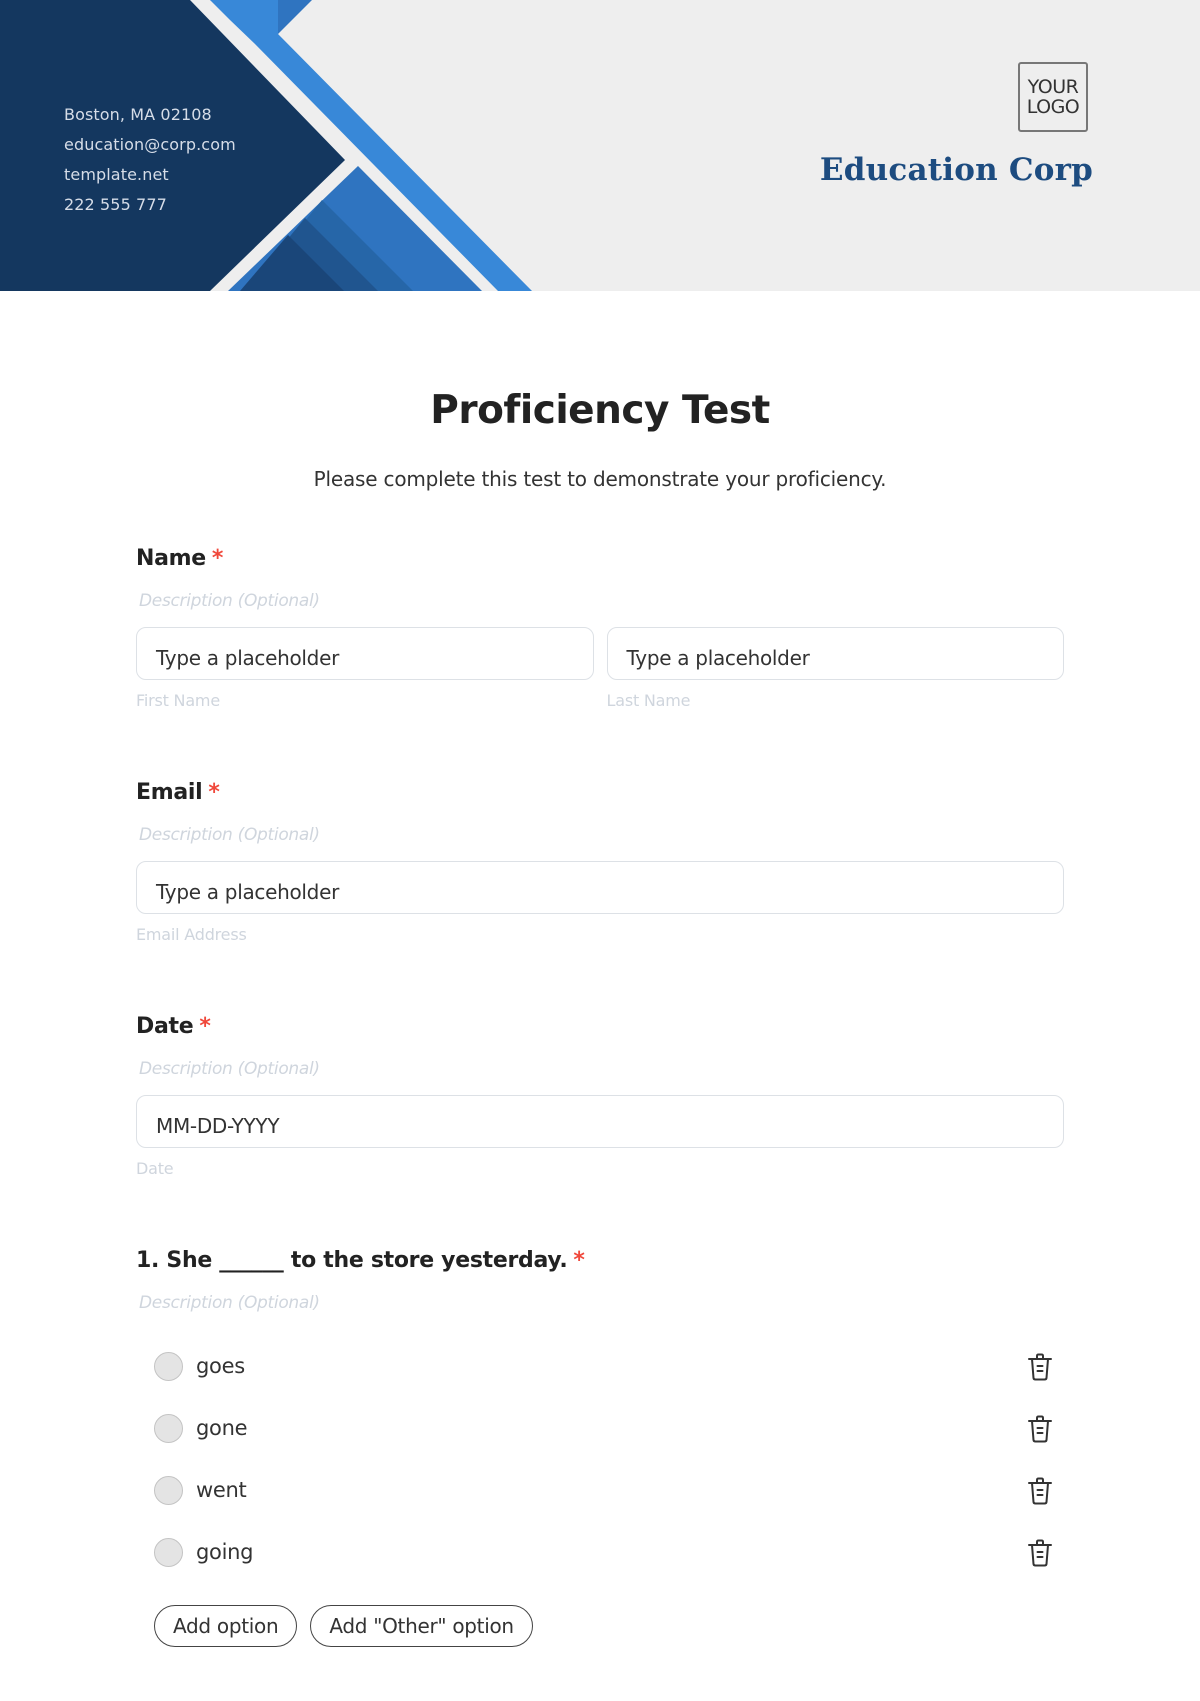  What do you see at coordinates (150, 144) in the screenshot?
I see `contact-email: education@corp.com` at bounding box center [150, 144].